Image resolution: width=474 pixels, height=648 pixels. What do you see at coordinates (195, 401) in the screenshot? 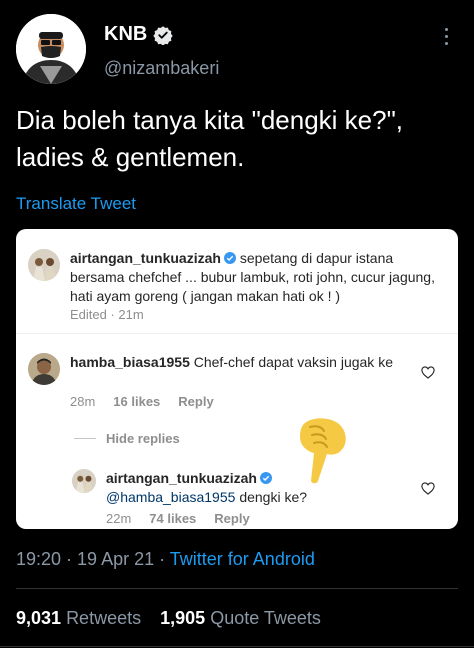
I see `comment-reply-button: Reply` at bounding box center [195, 401].